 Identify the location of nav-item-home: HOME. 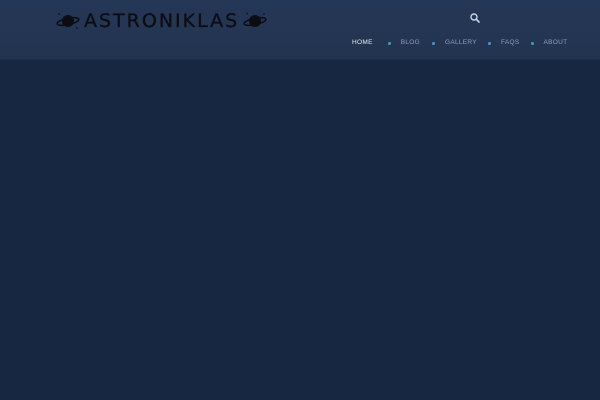
(362, 43).